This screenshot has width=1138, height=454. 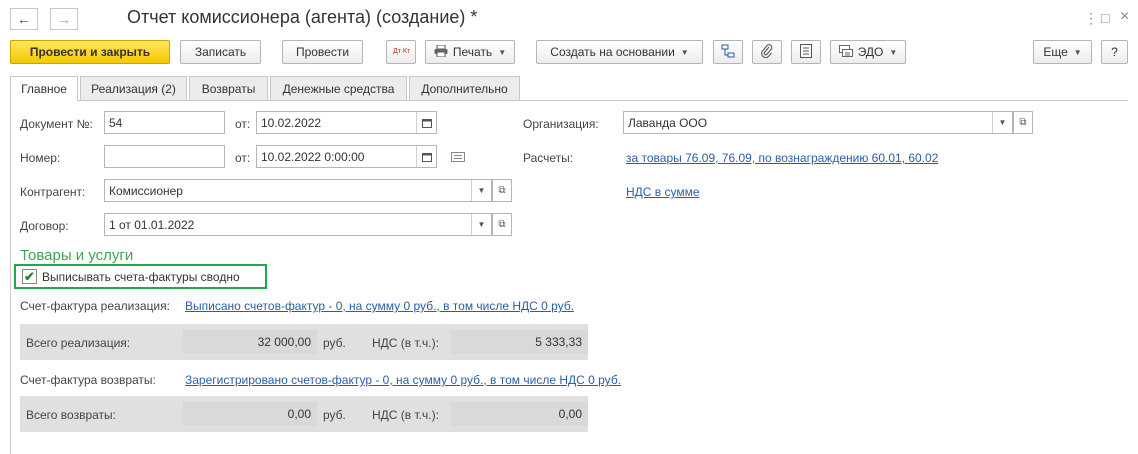 I want to click on create-based-label: Создать на основании, so click(x=612, y=52).